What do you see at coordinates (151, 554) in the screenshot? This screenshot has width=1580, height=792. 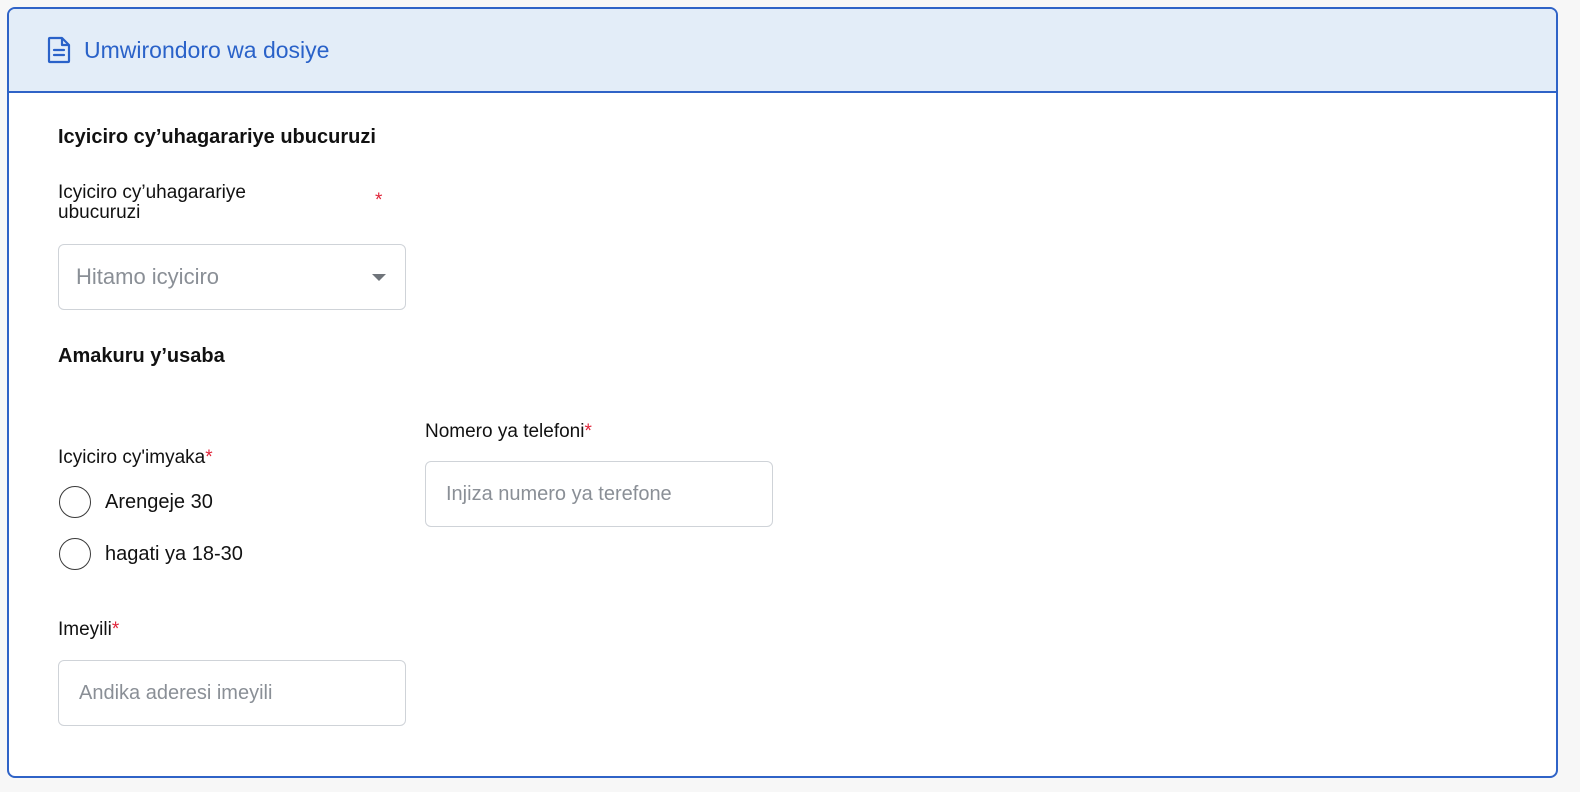 I see `age-option-18-30: hagati ya 18-30` at bounding box center [151, 554].